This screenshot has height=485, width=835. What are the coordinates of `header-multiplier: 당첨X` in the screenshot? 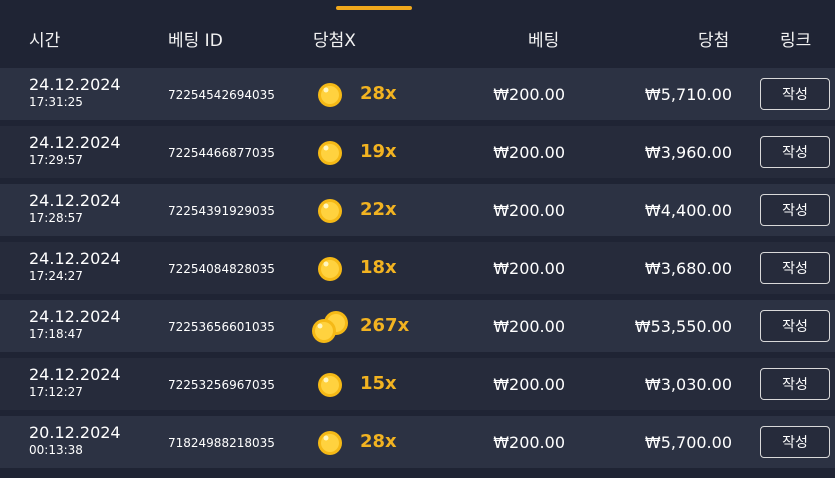 It's located at (334, 41).